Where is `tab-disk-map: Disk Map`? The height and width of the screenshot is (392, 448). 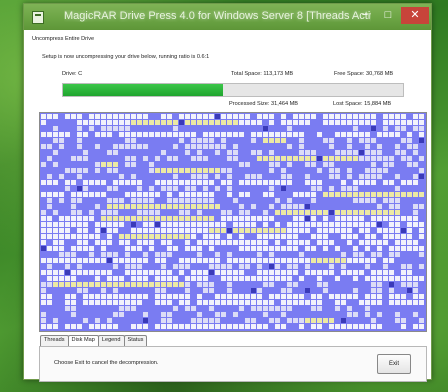
tab-disk-map: Disk Map is located at coordinates (83, 340).